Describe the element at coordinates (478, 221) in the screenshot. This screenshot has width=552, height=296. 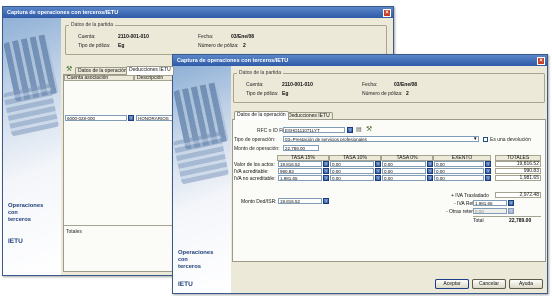
I see `total-label: Total` at that location.